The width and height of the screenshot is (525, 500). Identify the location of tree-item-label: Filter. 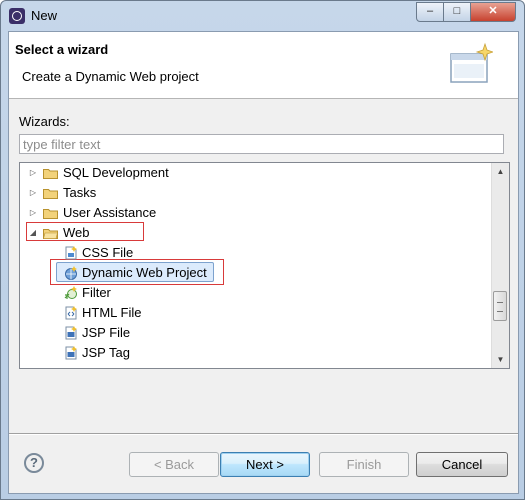
(96, 292).